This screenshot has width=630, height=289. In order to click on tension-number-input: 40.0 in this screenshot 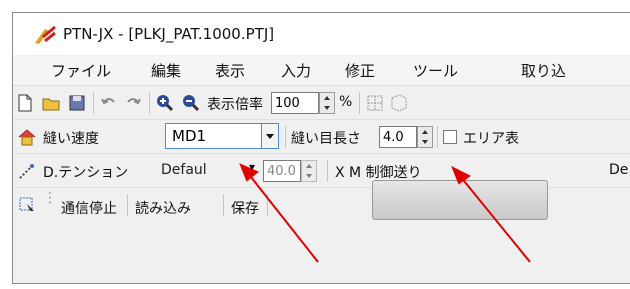, I will do `click(282, 171)`.